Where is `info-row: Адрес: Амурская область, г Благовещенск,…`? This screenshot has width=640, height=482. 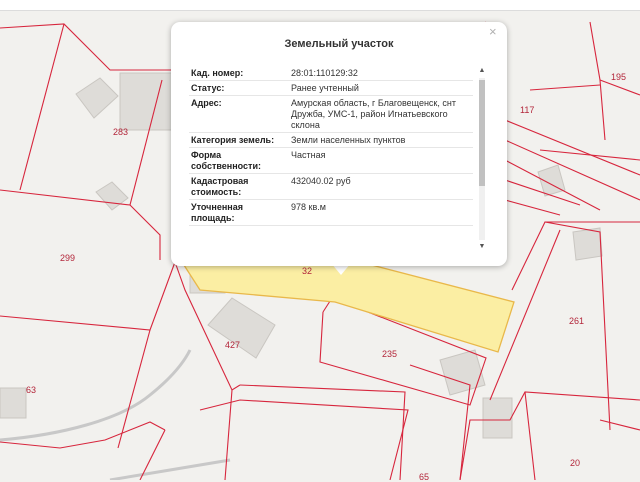 info-row: Адрес: Амурская область, г Благовещенск,… is located at coordinates (331, 114).